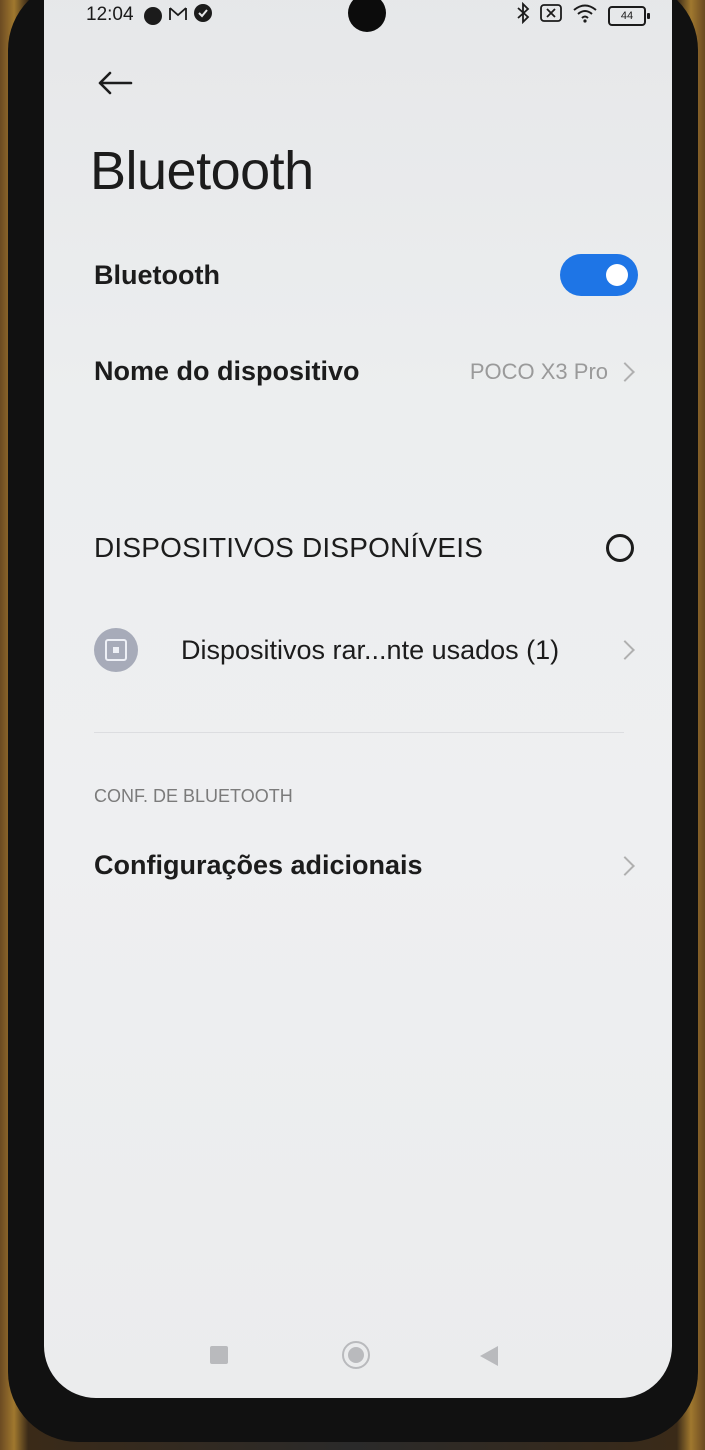  Describe the element at coordinates (489, 1356) in the screenshot. I see `nav-back-button` at that location.